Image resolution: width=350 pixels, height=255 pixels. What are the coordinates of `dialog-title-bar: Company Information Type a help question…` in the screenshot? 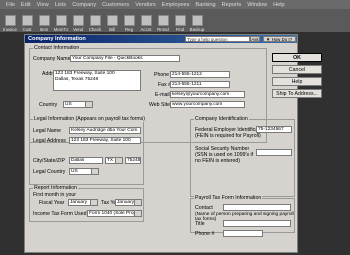 It's located at (161, 39).